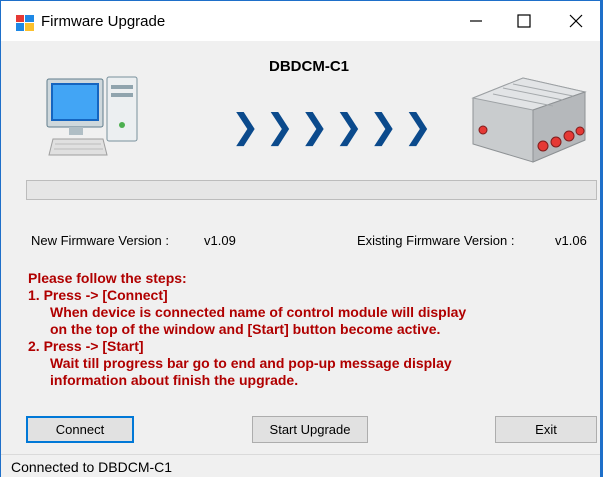 Image resolution: width=603 pixels, height=477 pixels. Describe the element at coordinates (310, 429) in the screenshot. I see `start-upgrade-button: Start Upgrade` at that location.